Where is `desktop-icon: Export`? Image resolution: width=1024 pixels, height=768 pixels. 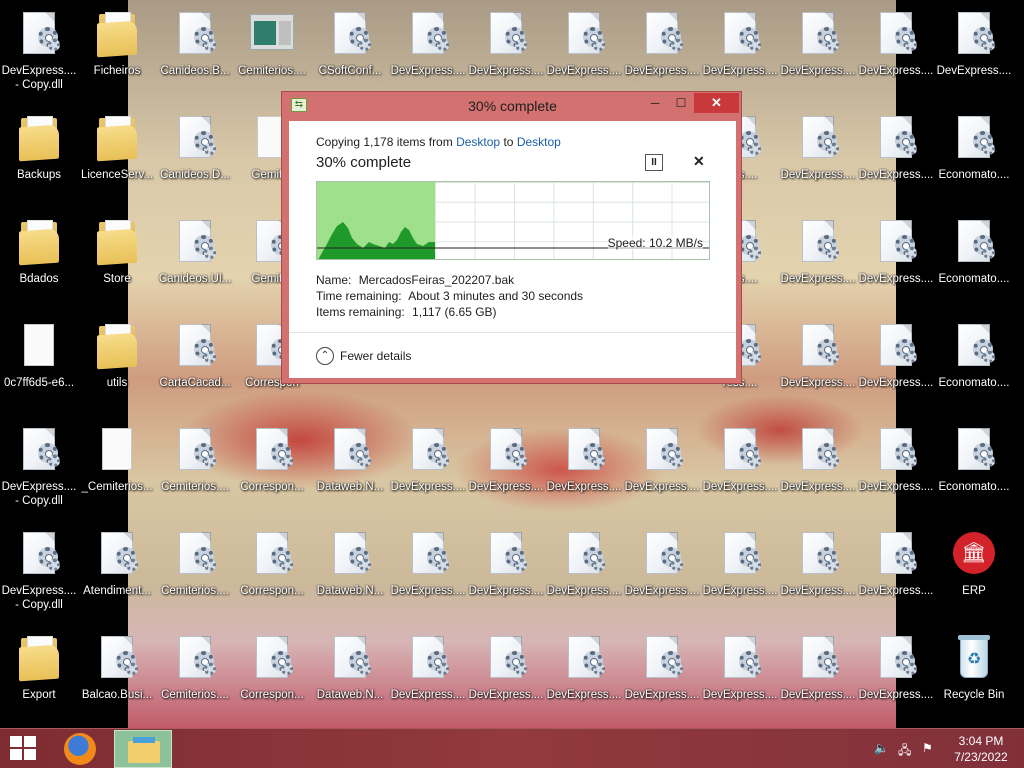 desktop-icon: Export is located at coordinates (39, 678).